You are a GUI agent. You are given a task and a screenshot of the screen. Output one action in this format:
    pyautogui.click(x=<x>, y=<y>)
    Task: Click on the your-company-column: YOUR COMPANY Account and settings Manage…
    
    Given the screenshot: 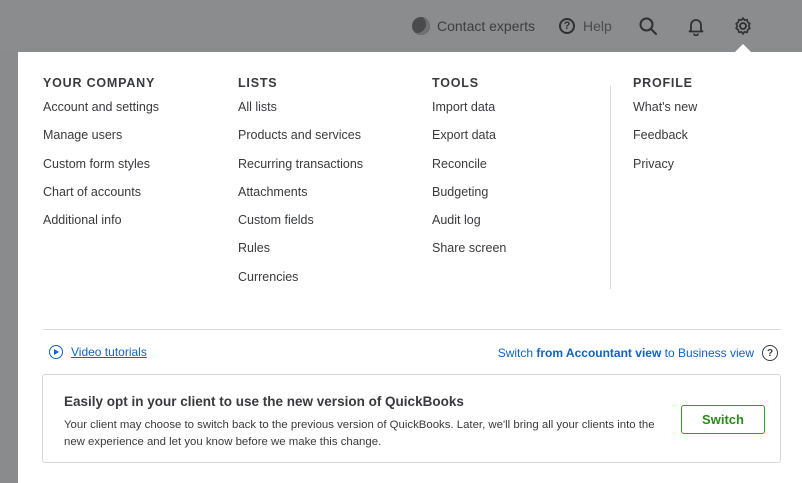 What is the action you would take?
    pyautogui.click(x=101, y=158)
    